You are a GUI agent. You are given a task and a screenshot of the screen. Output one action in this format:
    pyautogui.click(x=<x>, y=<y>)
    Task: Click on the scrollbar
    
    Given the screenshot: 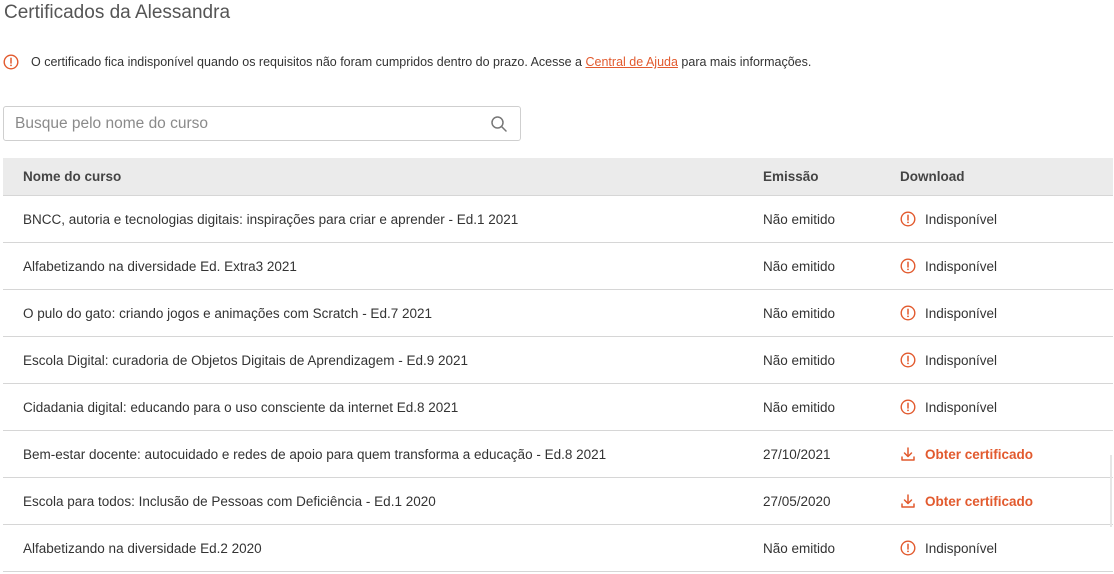 What is the action you would take?
    pyautogui.click(x=1111, y=491)
    